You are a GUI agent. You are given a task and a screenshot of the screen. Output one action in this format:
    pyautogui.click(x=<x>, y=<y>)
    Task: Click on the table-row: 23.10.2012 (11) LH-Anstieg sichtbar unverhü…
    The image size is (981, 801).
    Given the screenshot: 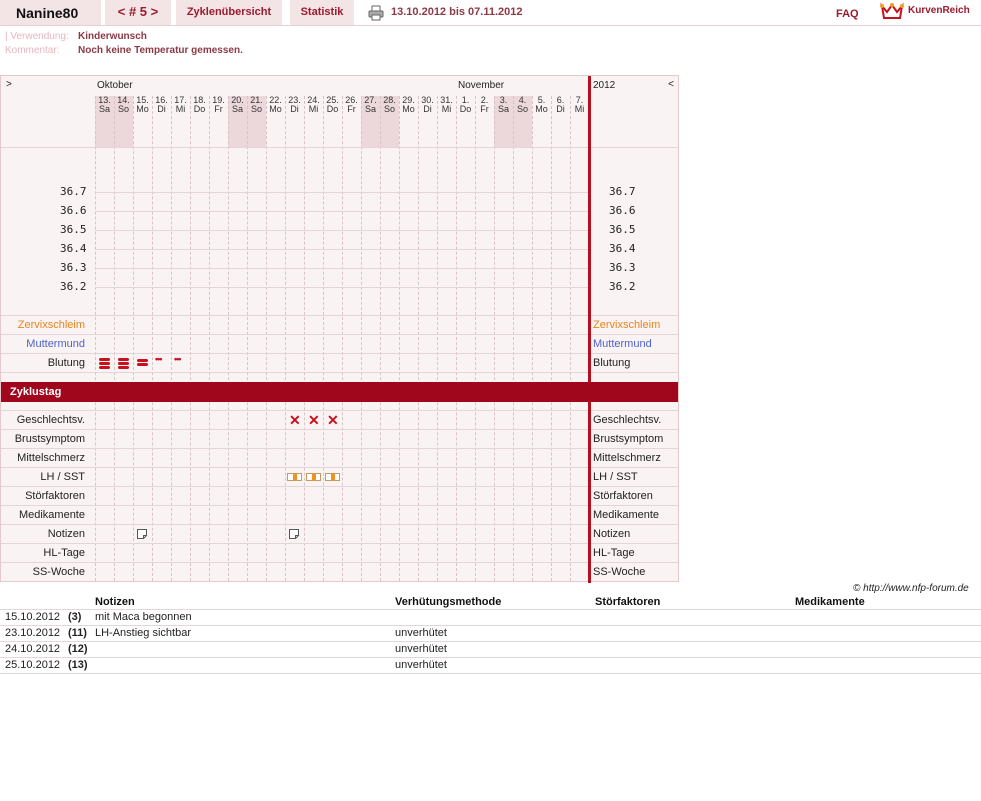 What is the action you would take?
    pyautogui.click(x=490, y=634)
    